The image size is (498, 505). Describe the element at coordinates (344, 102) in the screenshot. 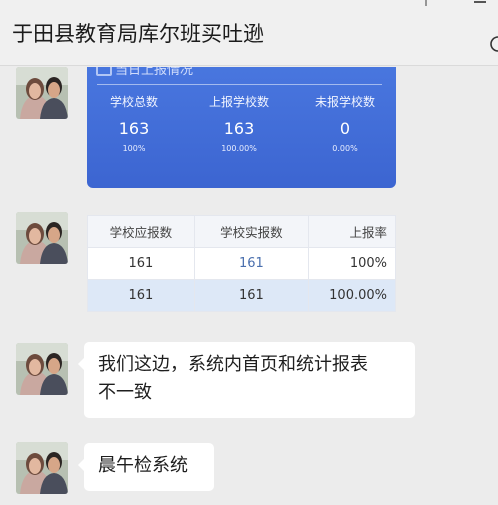

I see `stat-label: 未报学校数` at that location.